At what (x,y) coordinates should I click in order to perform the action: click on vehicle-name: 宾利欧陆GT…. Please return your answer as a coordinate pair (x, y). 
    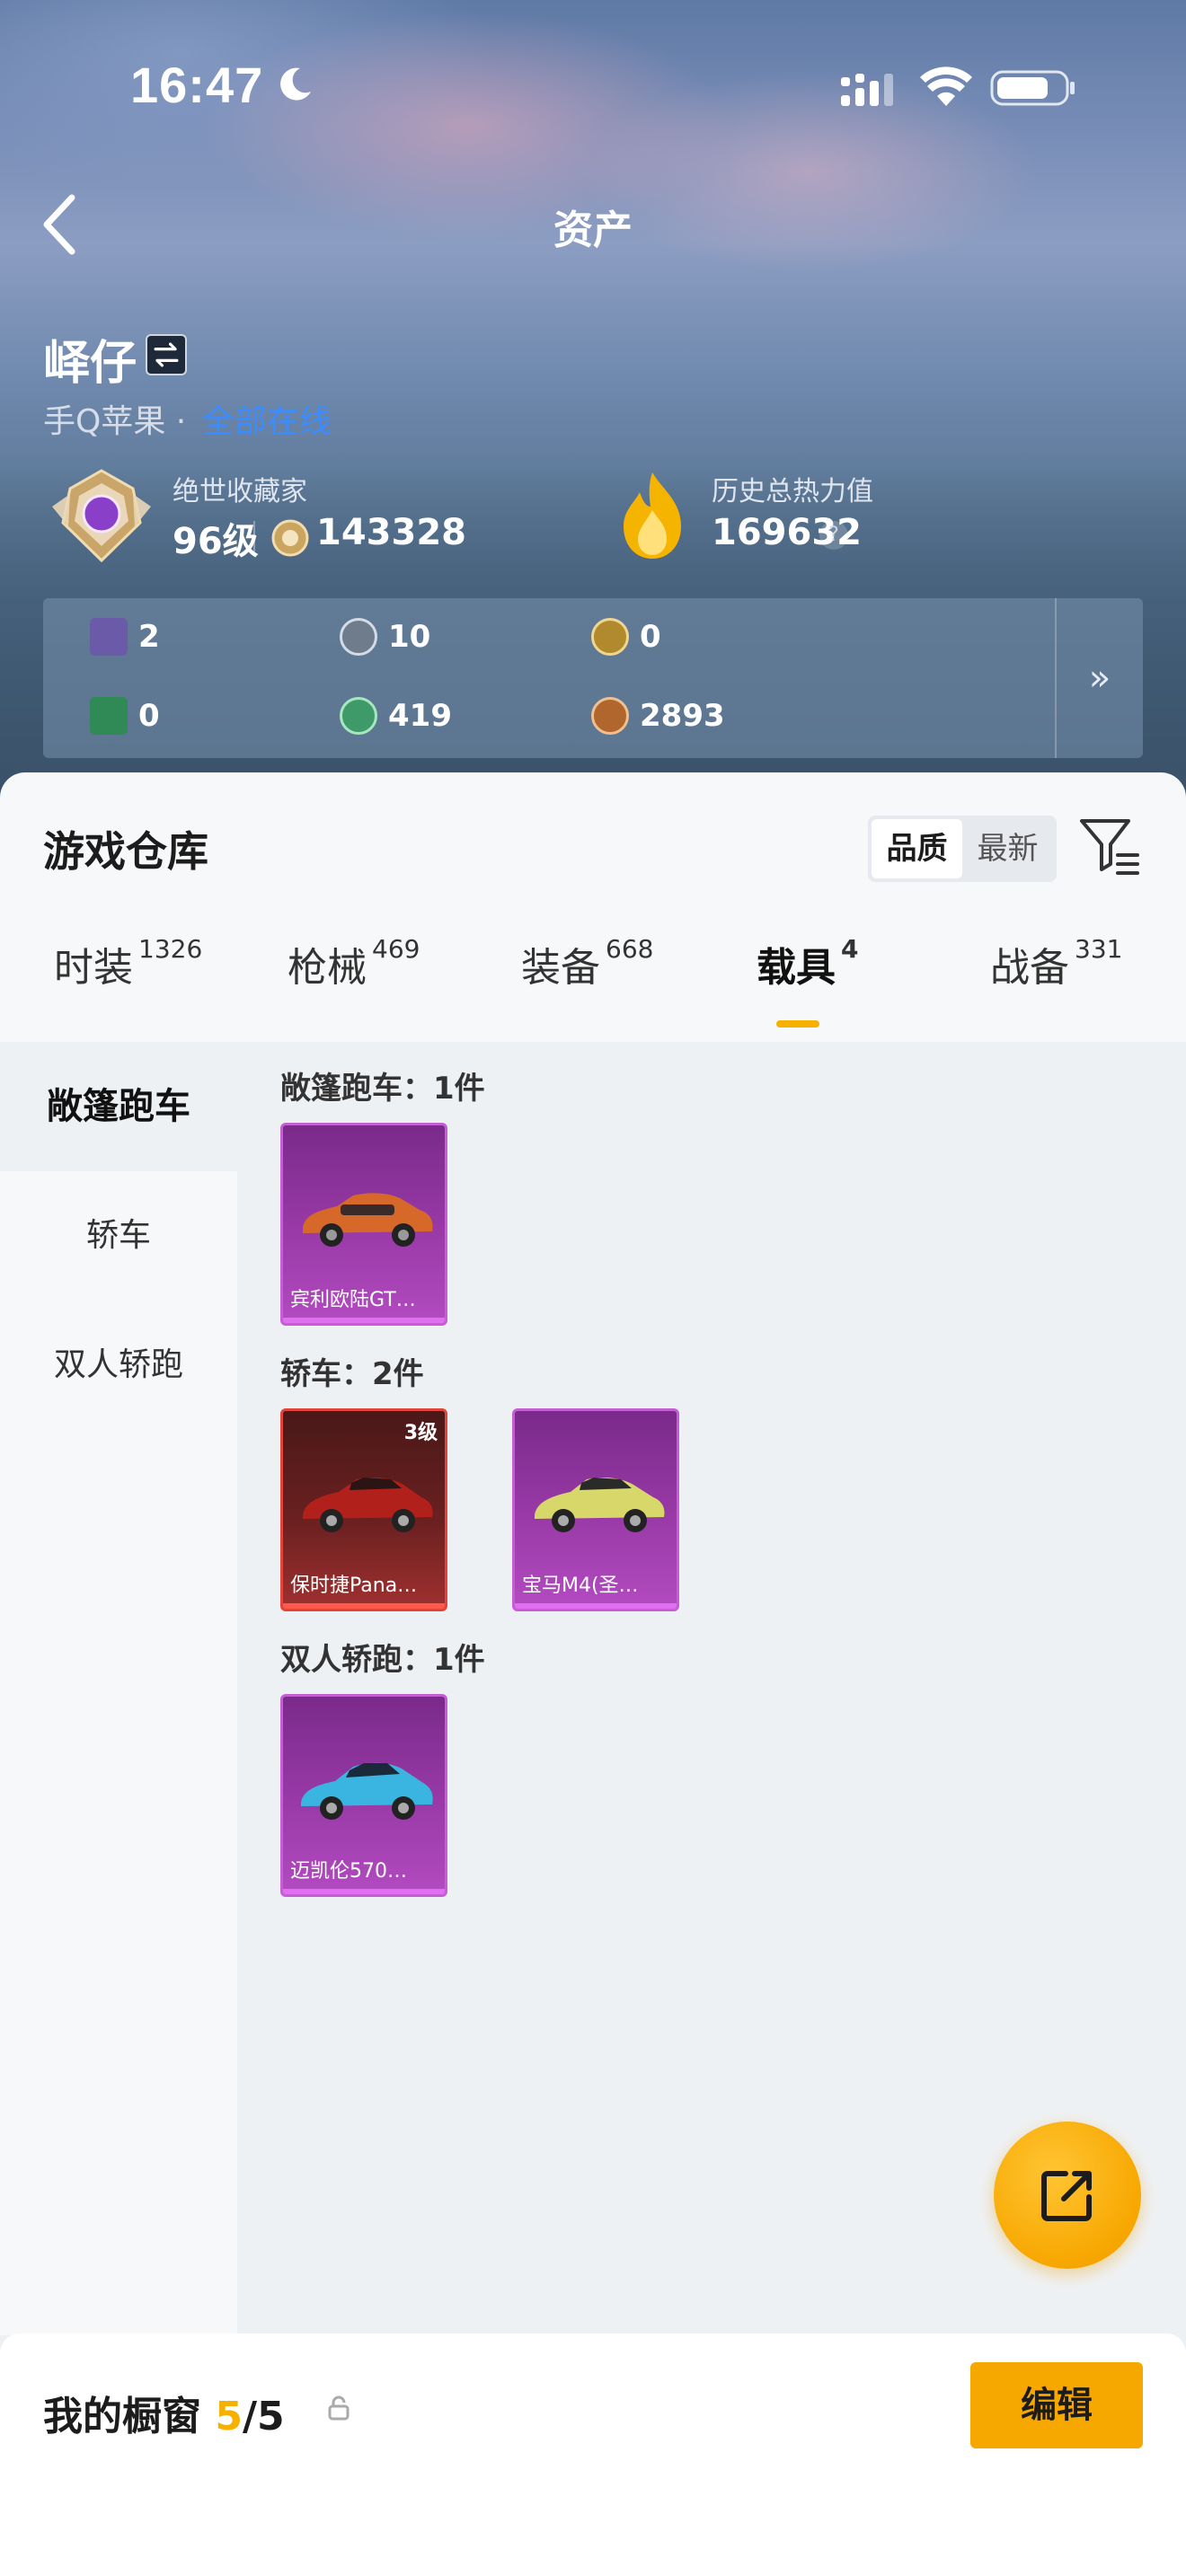
    Looking at the image, I should click on (353, 1300).